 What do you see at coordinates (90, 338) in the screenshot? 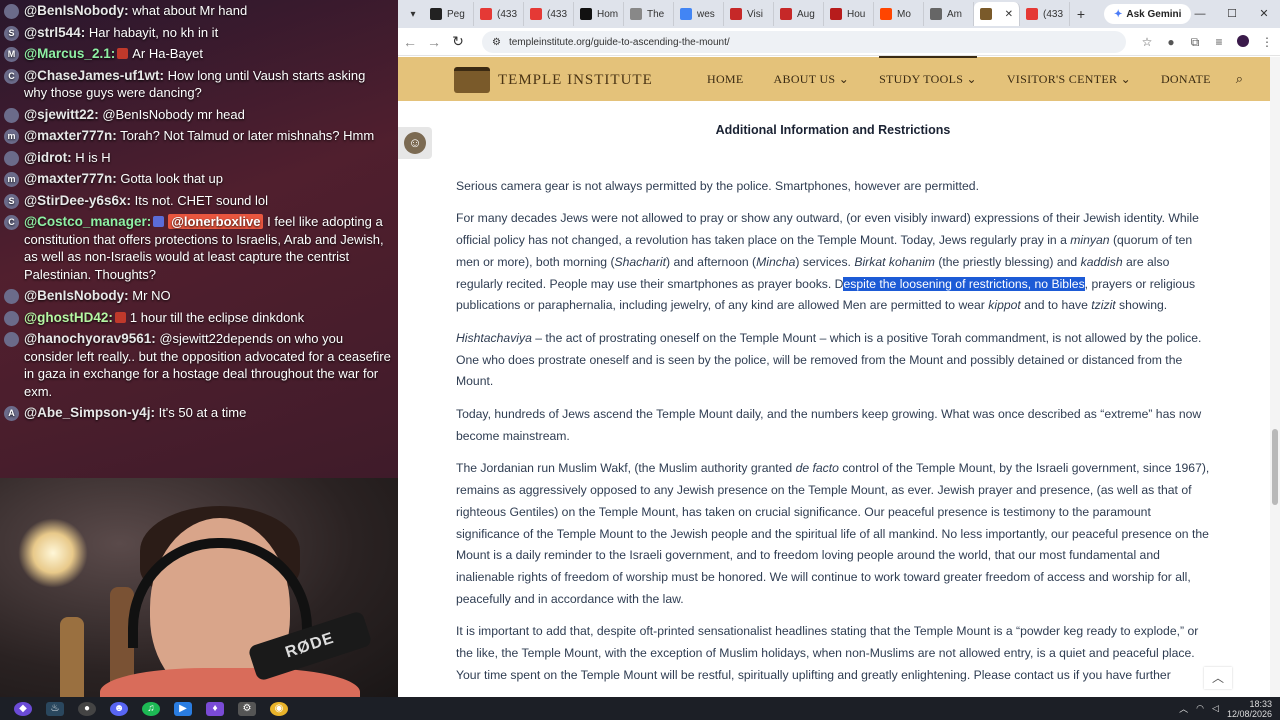
I see `chat-username: @hanochyorav9561:` at bounding box center [90, 338].